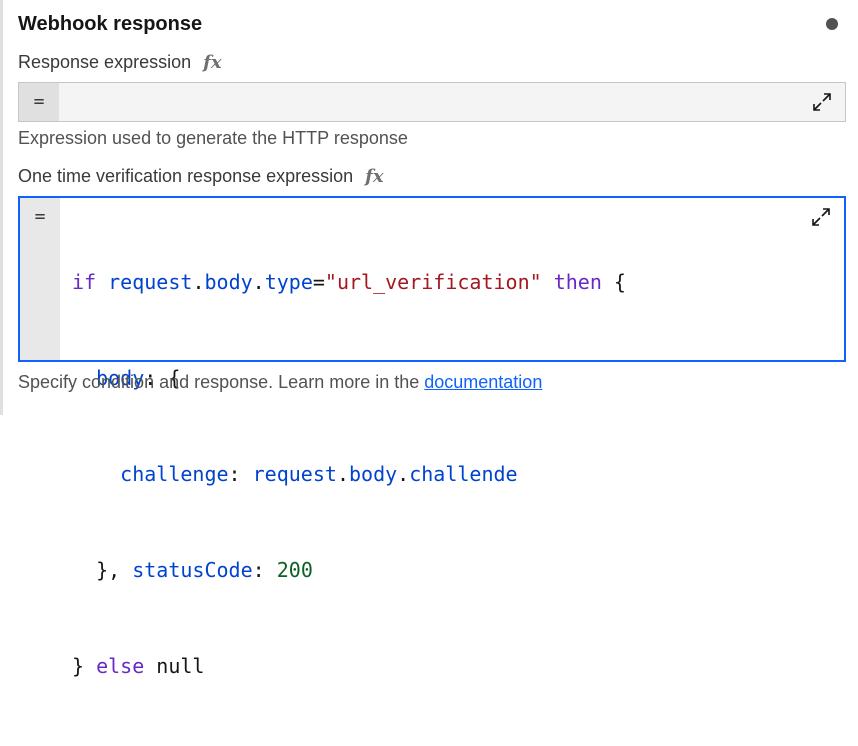 The width and height of the screenshot is (858, 746). What do you see at coordinates (1, 207) in the screenshot?
I see `section-left-border` at bounding box center [1, 207].